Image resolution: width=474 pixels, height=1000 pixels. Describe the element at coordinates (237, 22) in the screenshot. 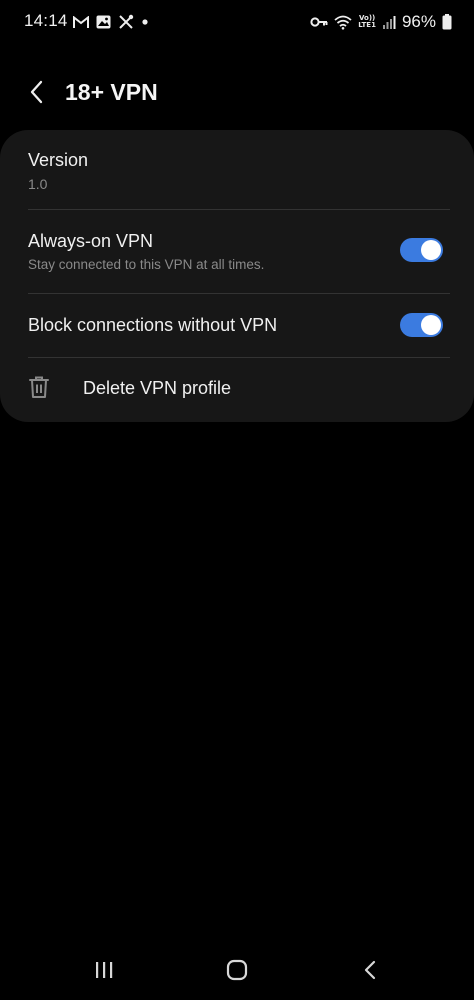

I see `status-bar: 14:14 Vo)) LTE1 96%` at that location.